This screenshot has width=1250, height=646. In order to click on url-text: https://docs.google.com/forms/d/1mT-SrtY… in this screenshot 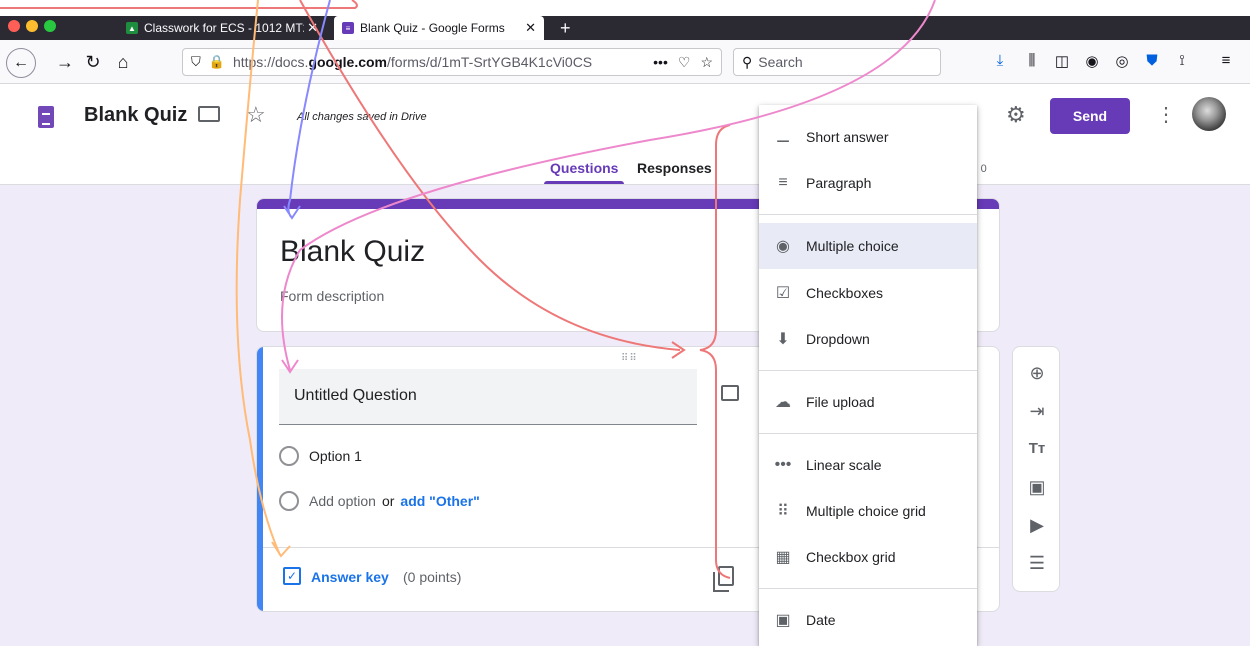, I will do `click(423, 62)`.